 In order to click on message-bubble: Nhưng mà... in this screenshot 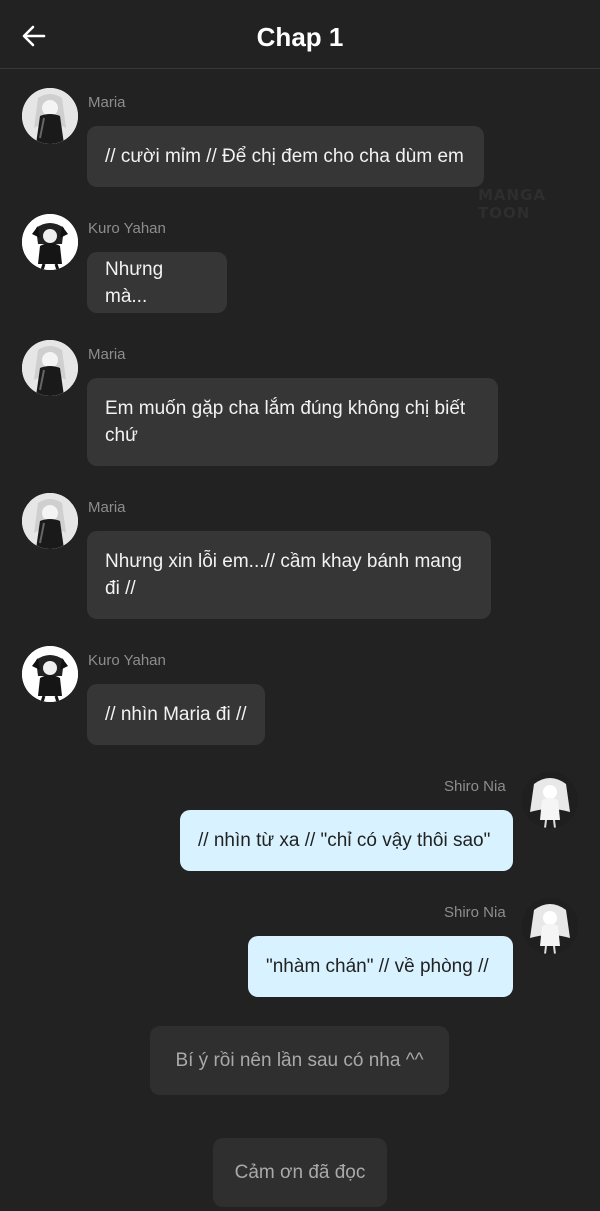, I will do `click(157, 282)`.